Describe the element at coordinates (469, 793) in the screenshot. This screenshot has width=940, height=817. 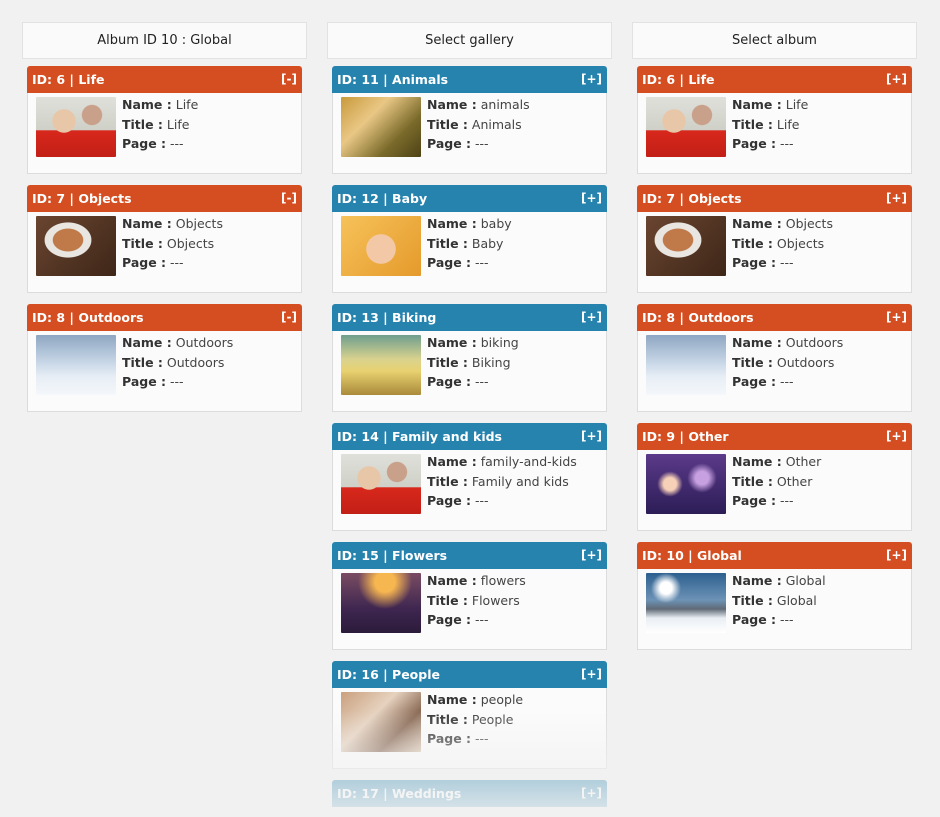
I see `gallery-item-header: ID: 17 | Weddings [+]` at that location.